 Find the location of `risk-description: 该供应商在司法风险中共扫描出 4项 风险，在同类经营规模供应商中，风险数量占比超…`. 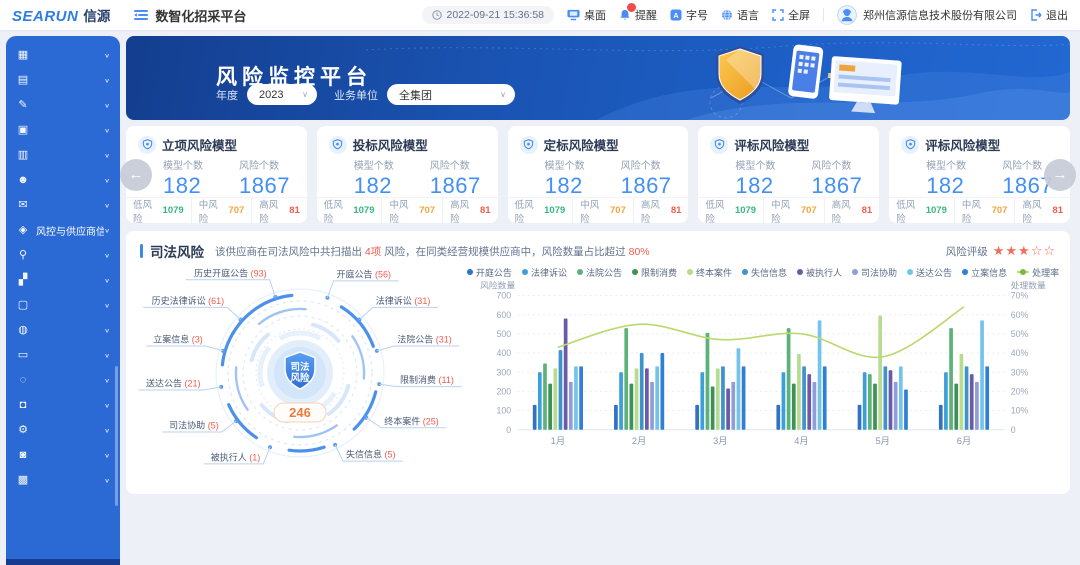

risk-description: 该供应商在司法风险中共扫描出 4项 风险，在同类经营规模供应商中，风险数量占比超… is located at coordinates (432, 251).